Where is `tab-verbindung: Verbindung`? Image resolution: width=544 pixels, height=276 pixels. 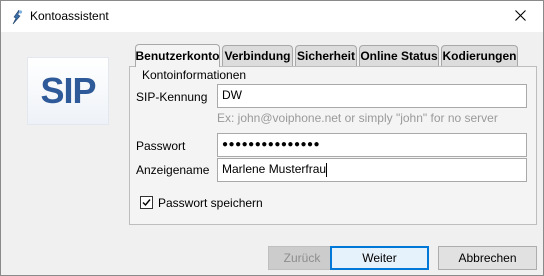
tab-verbindung: Verbindung is located at coordinates (257, 55).